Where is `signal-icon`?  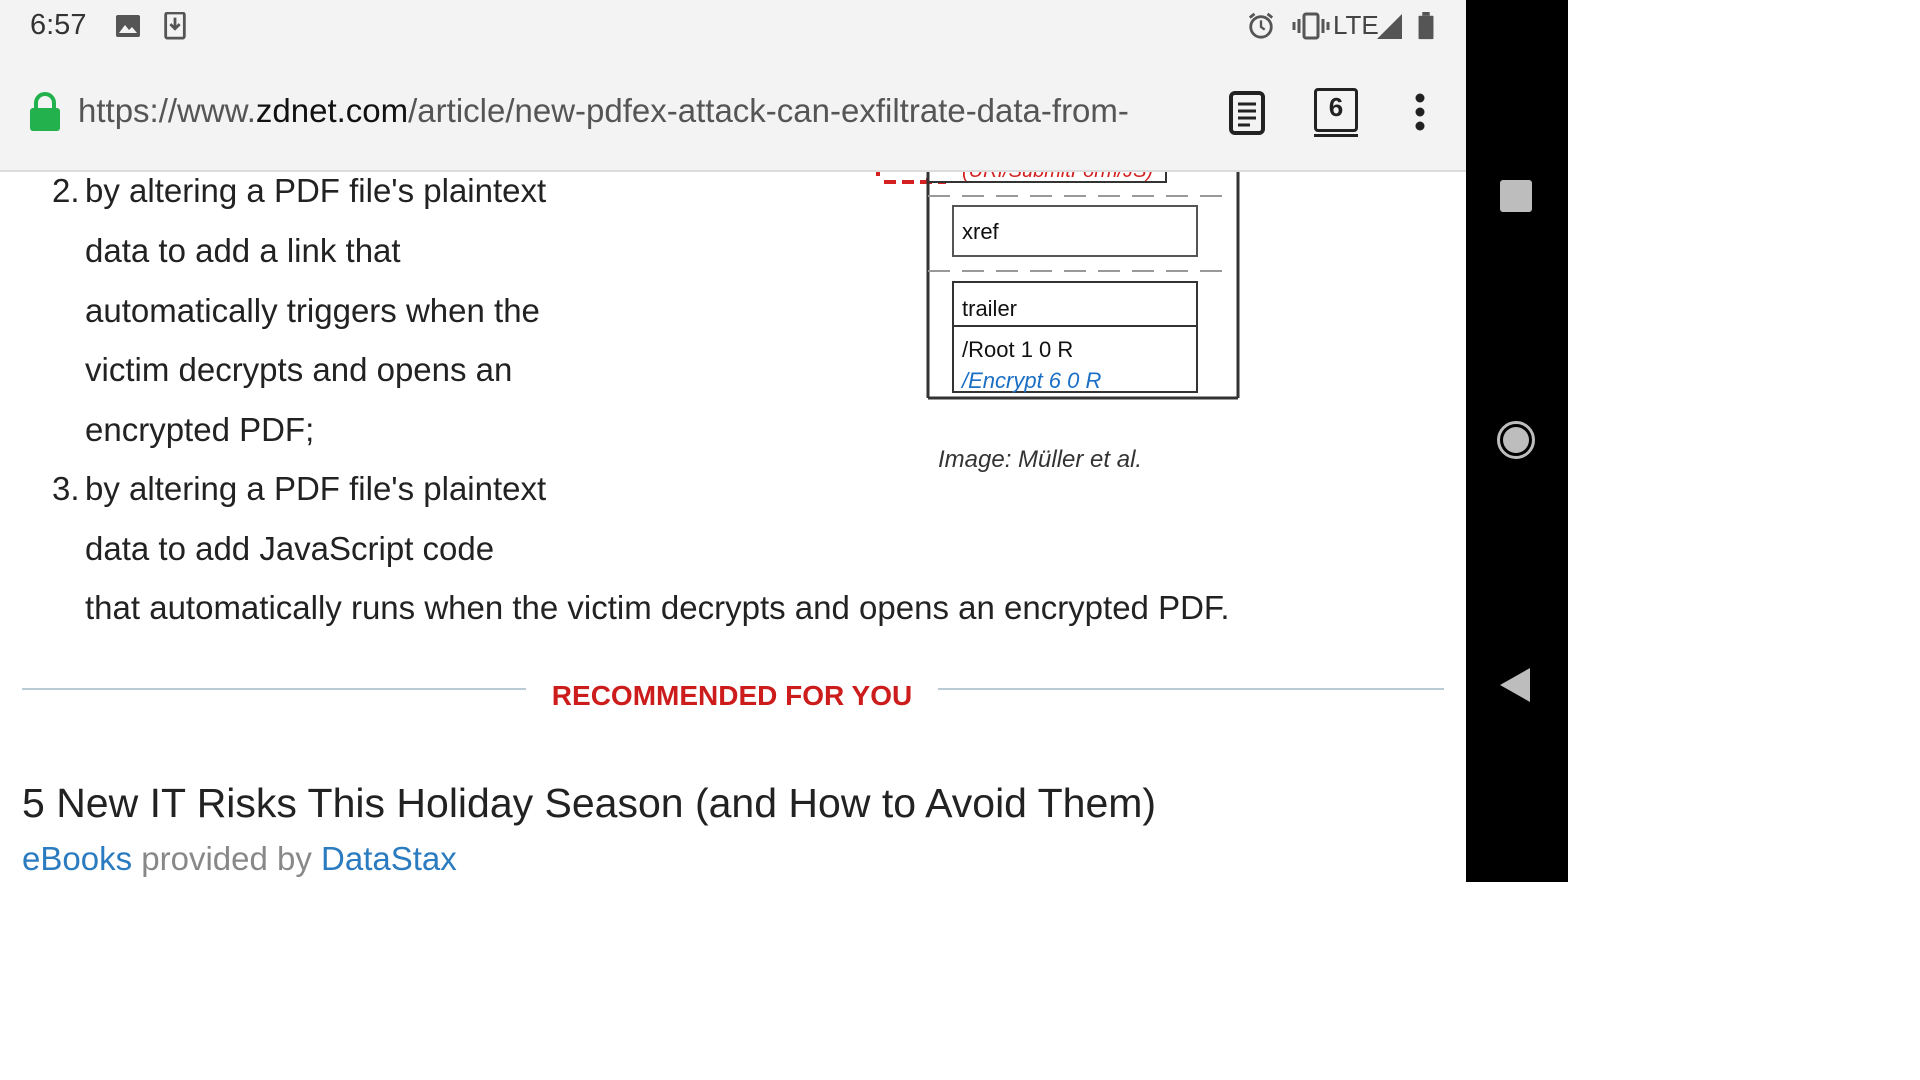 signal-icon is located at coordinates (1389, 26).